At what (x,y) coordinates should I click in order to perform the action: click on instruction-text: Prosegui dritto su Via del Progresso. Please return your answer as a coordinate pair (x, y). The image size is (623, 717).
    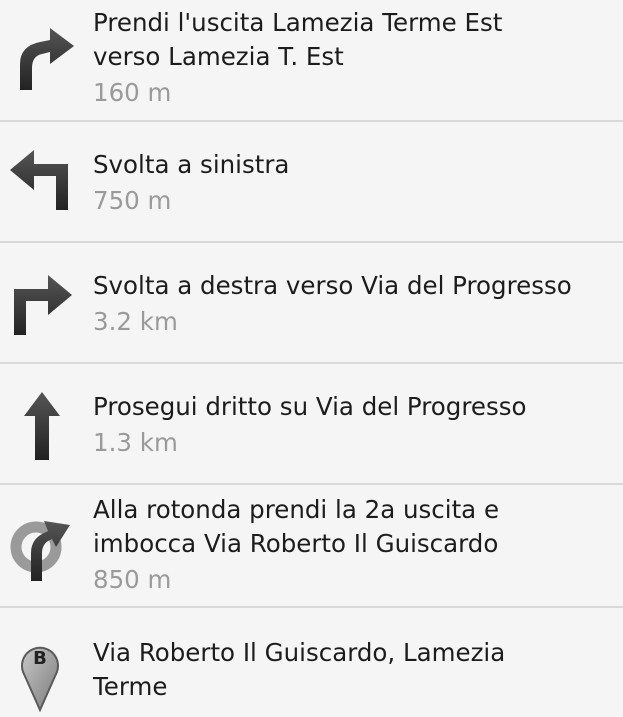
    Looking at the image, I should click on (310, 406).